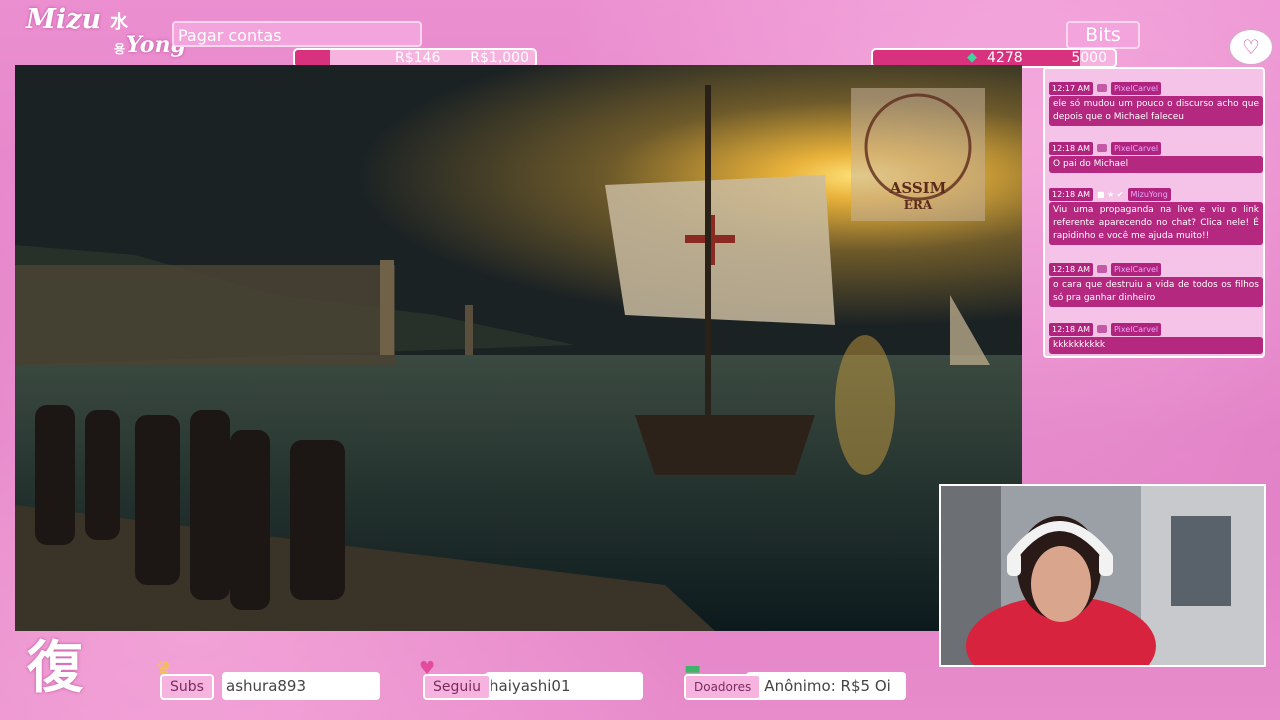  Describe the element at coordinates (826, 686) in the screenshot. I see `donors-ticker: 5 Anônimo: R$5 Oi` at that location.